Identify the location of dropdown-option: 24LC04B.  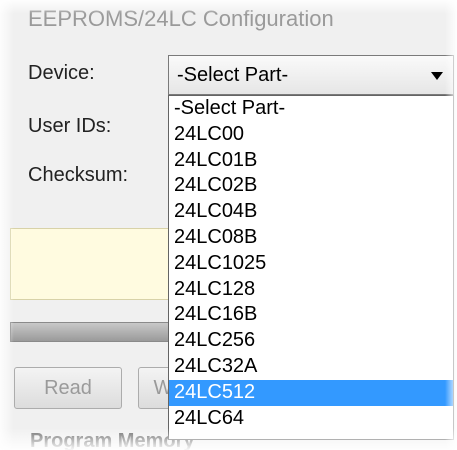
(311, 212).